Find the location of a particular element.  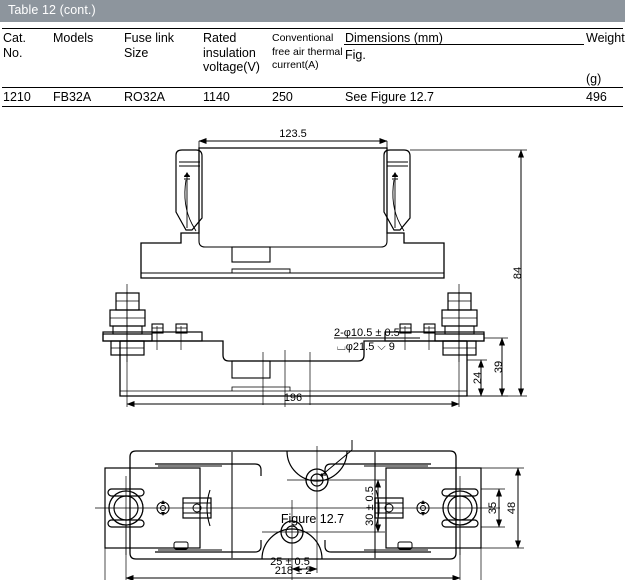

right-terminal-plan is located at coordinates (401, 509).